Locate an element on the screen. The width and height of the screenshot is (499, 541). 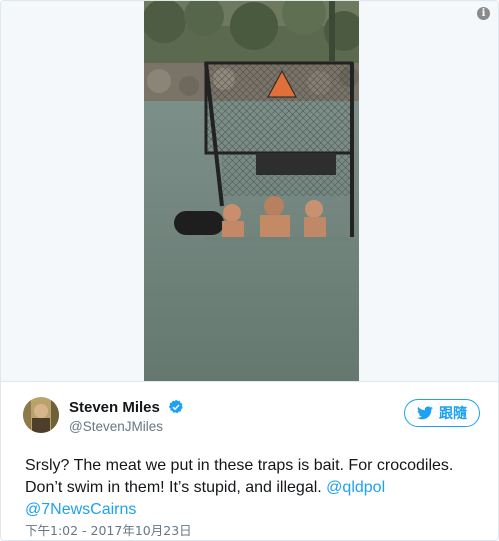
twitter-bird-icon is located at coordinates (425, 413).